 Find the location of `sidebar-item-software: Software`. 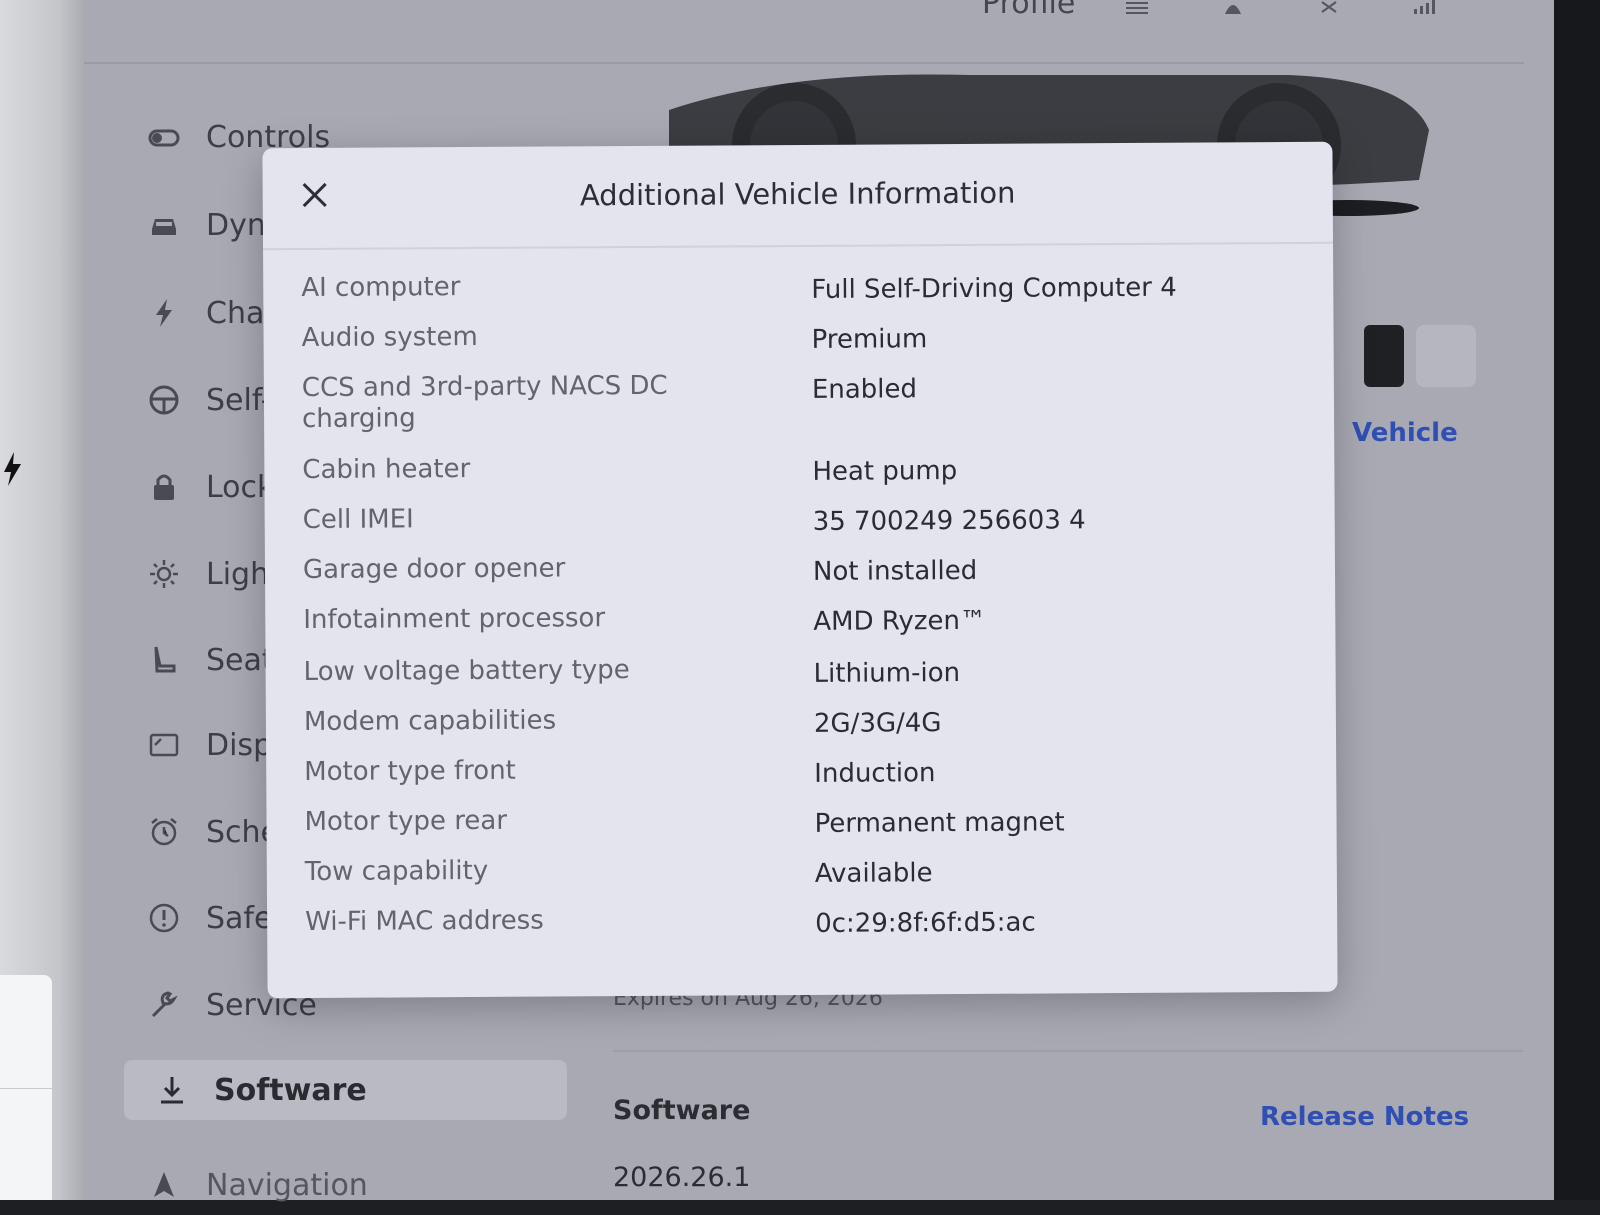

sidebar-item-software: Software is located at coordinates (345, 1090).